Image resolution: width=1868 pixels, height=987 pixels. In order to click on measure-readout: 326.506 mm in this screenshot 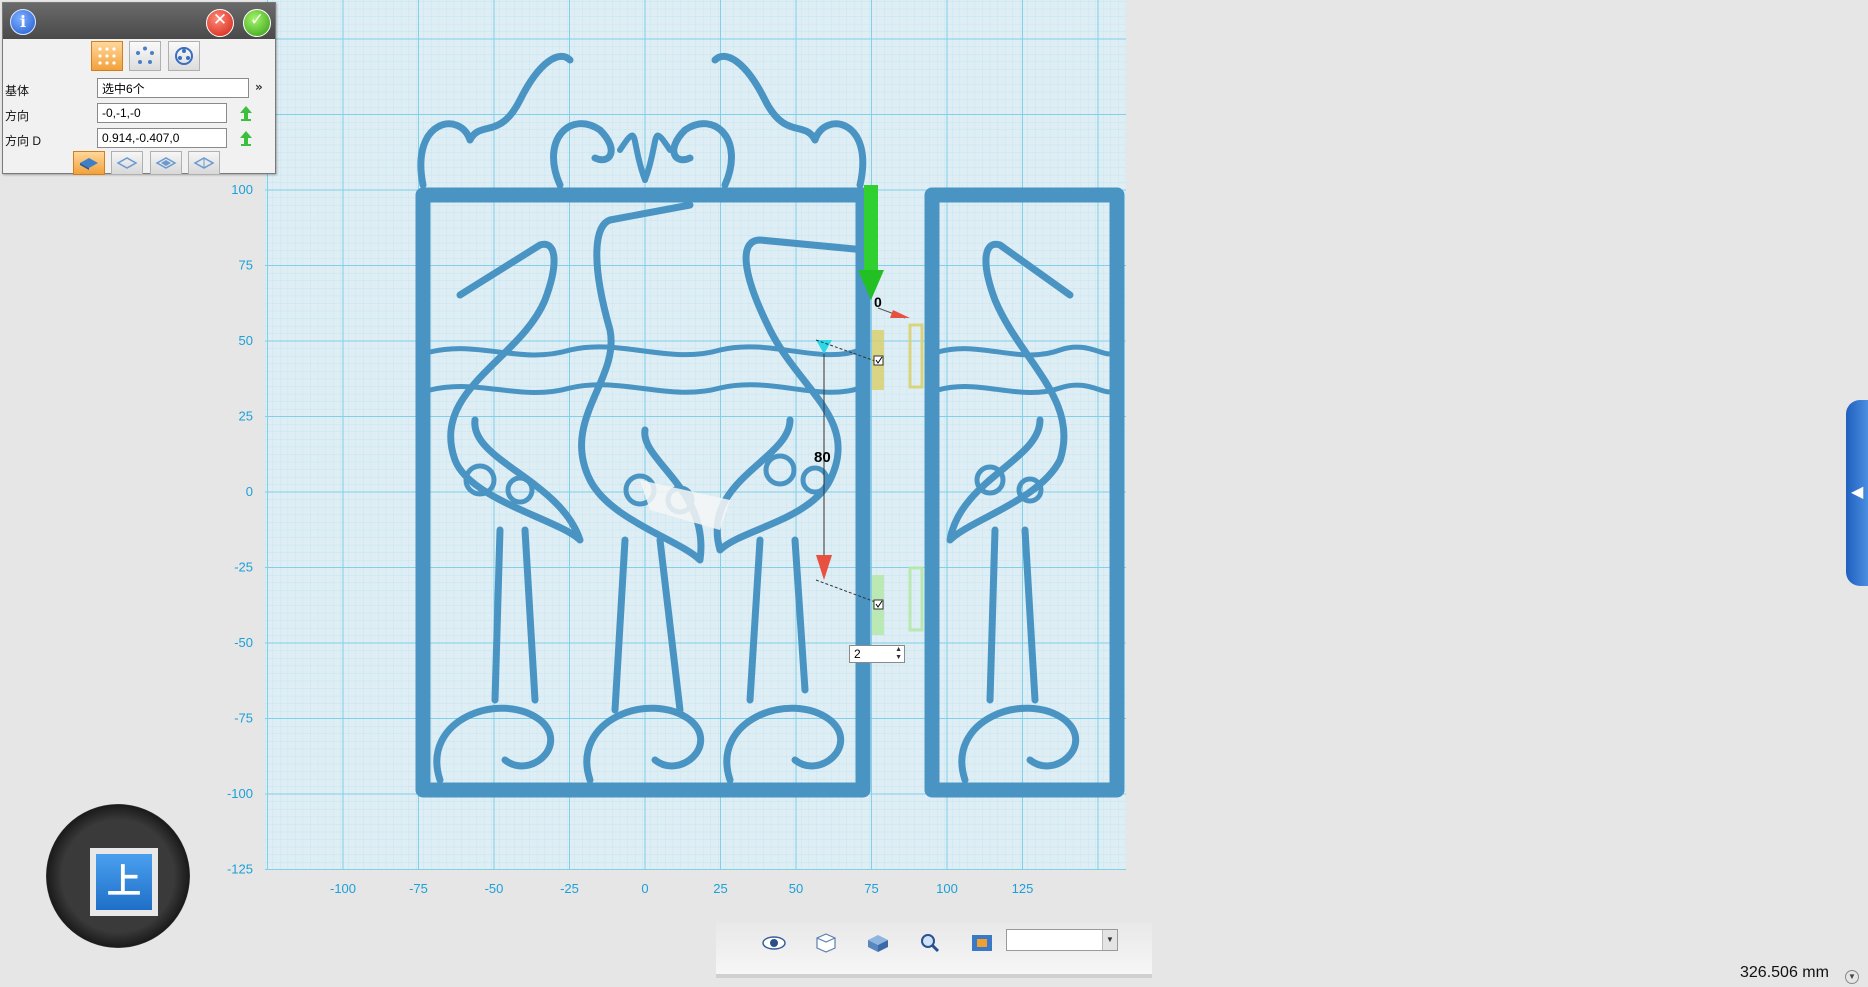, I will do `click(1784, 972)`.